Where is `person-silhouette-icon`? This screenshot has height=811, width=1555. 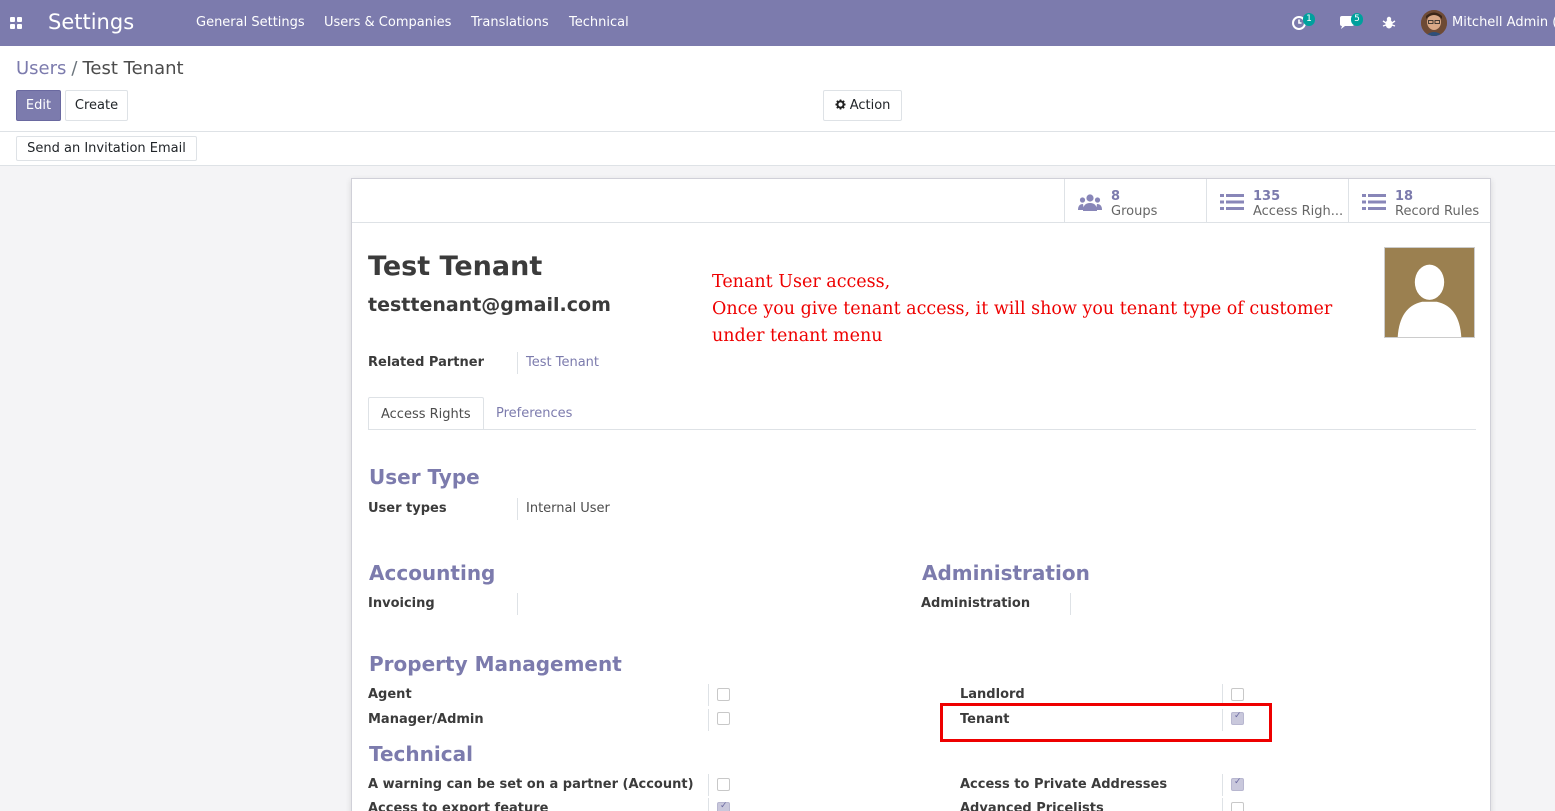 person-silhouette-icon is located at coordinates (1429, 292).